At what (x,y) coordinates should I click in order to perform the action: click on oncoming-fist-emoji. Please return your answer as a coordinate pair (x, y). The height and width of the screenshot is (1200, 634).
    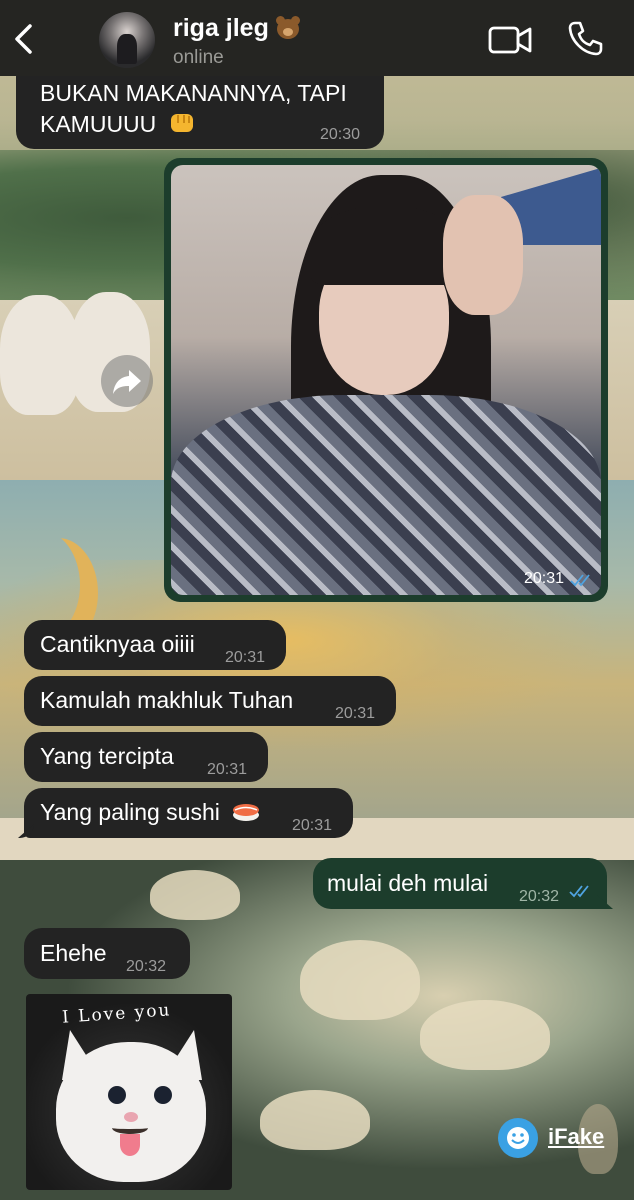
    Looking at the image, I should click on (181, 123).